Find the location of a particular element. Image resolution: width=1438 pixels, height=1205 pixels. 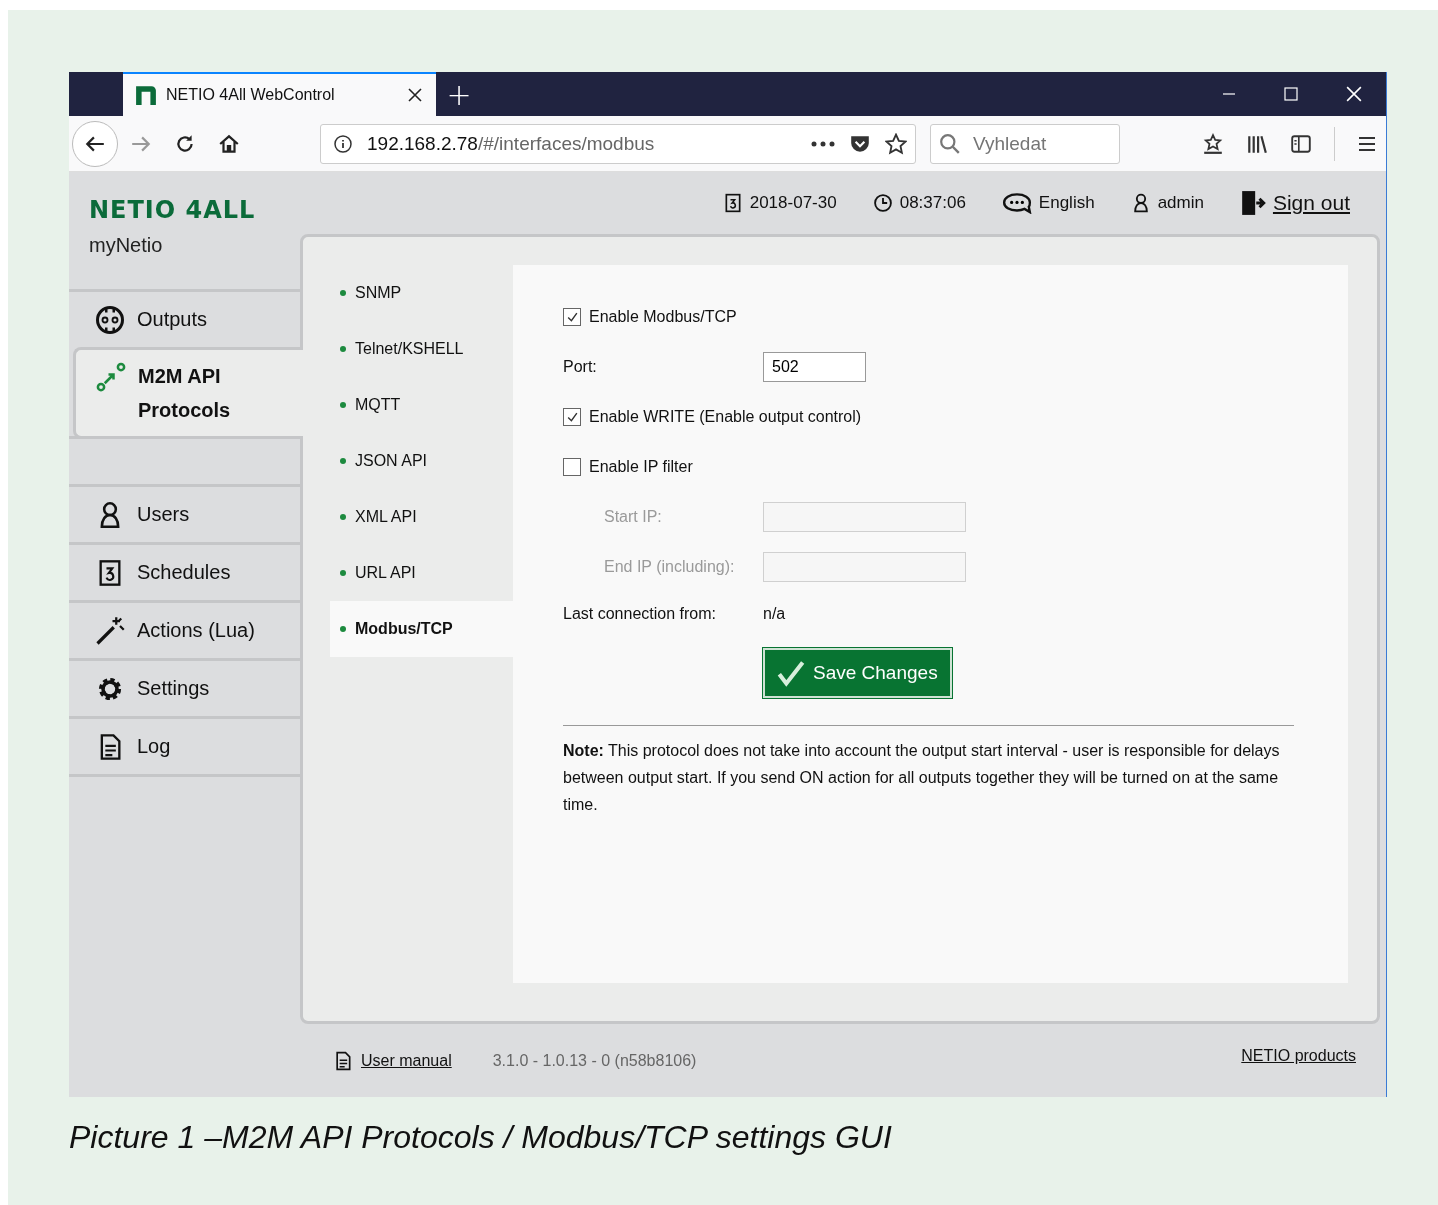

sign-out-link: Sign out is located at coordinates (1311, 203).